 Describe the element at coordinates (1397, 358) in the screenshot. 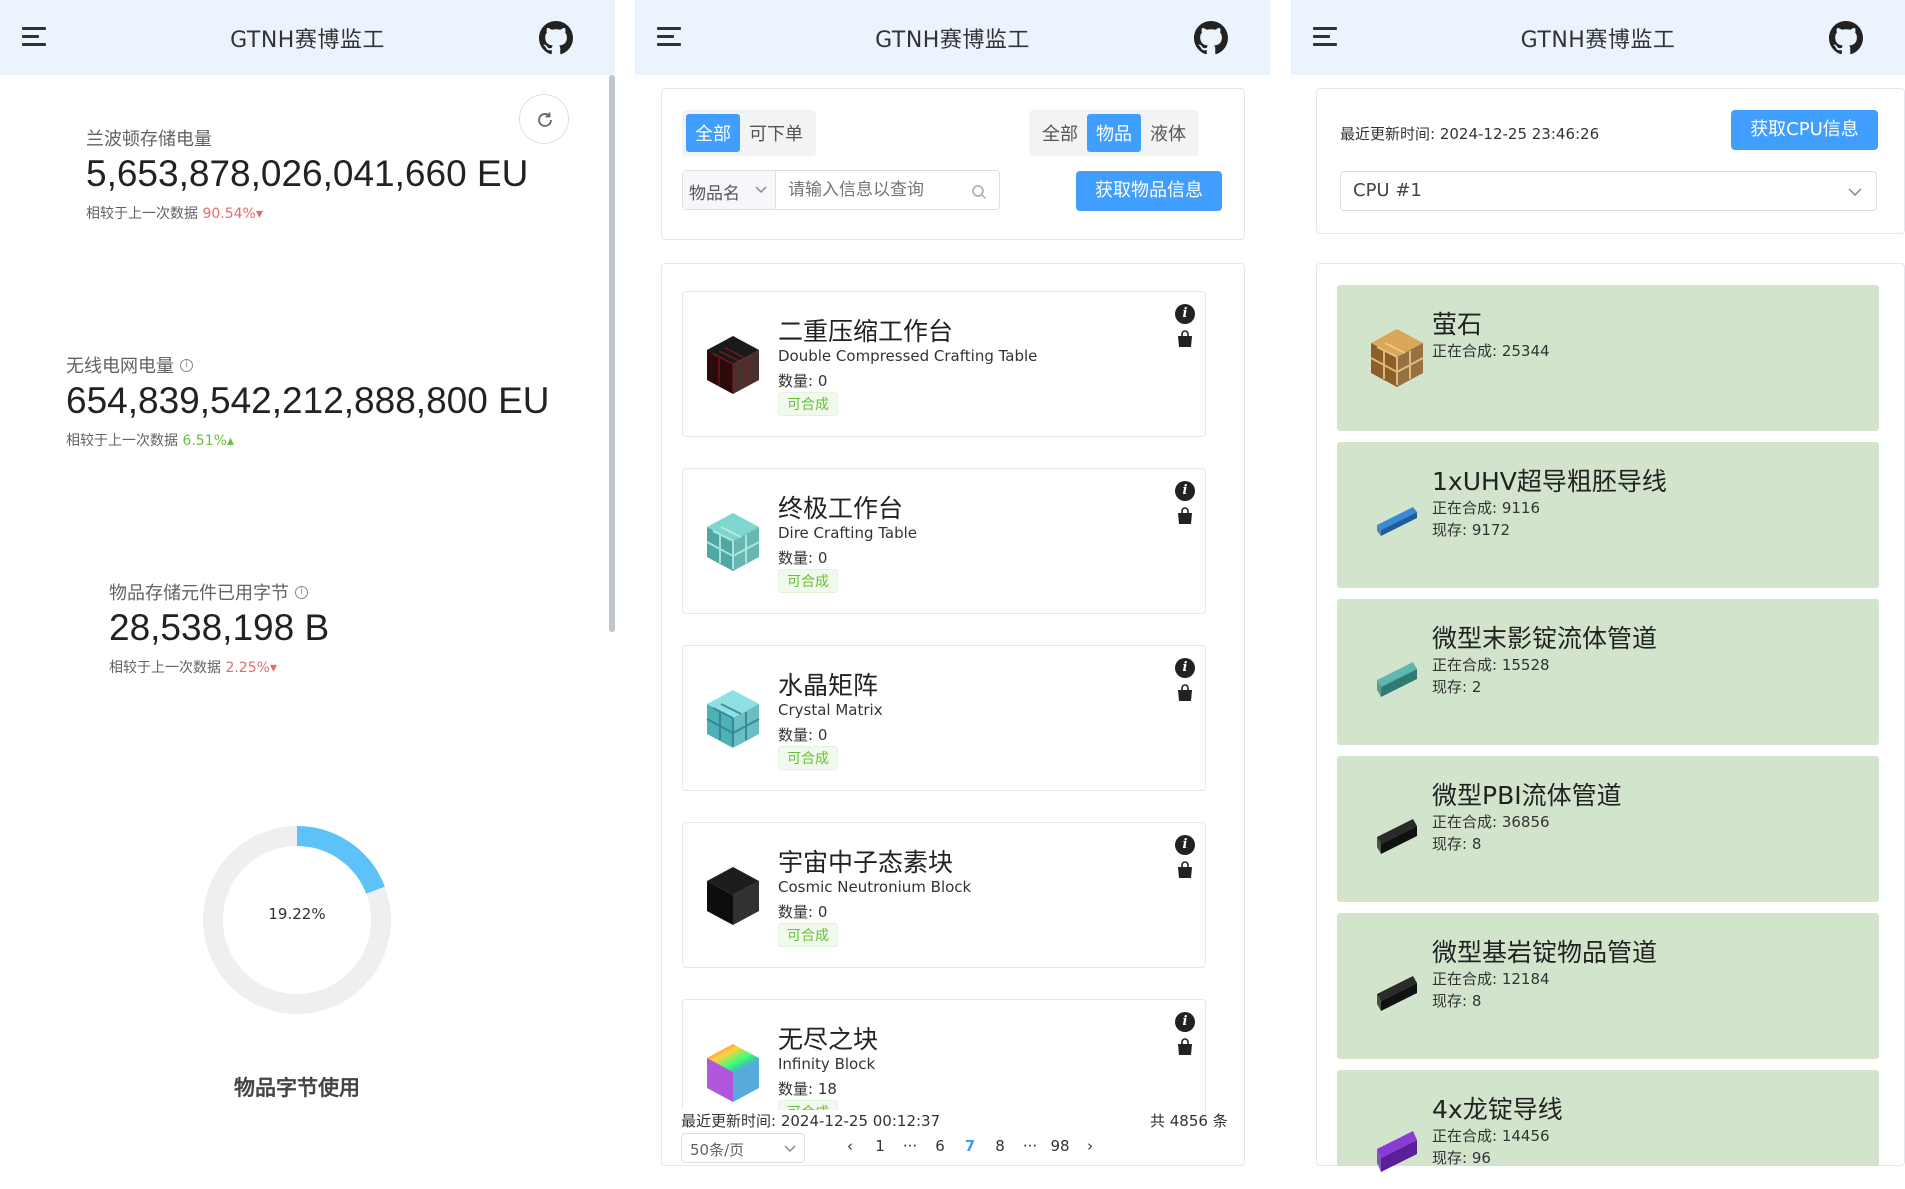

I see `glowstone-block-icon` at that location.